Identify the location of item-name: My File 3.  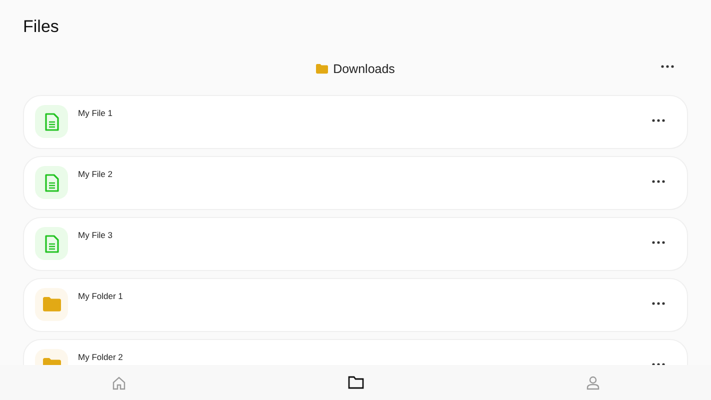
(96, 235).